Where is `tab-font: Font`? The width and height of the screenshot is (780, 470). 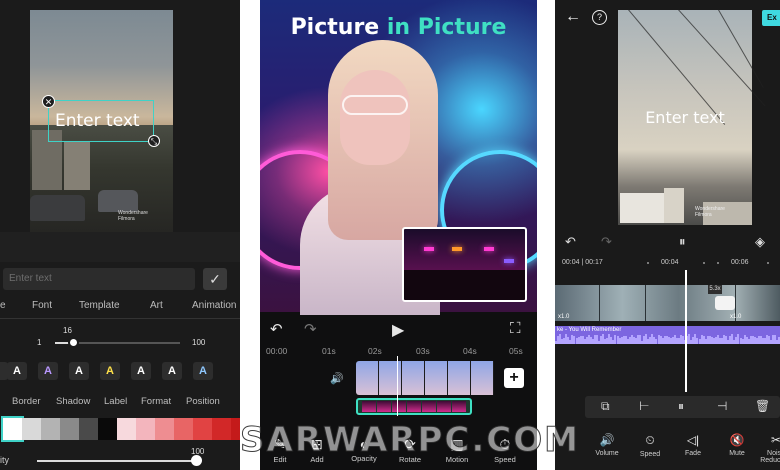
tab-font: Font is located at coordinates (42, 305).